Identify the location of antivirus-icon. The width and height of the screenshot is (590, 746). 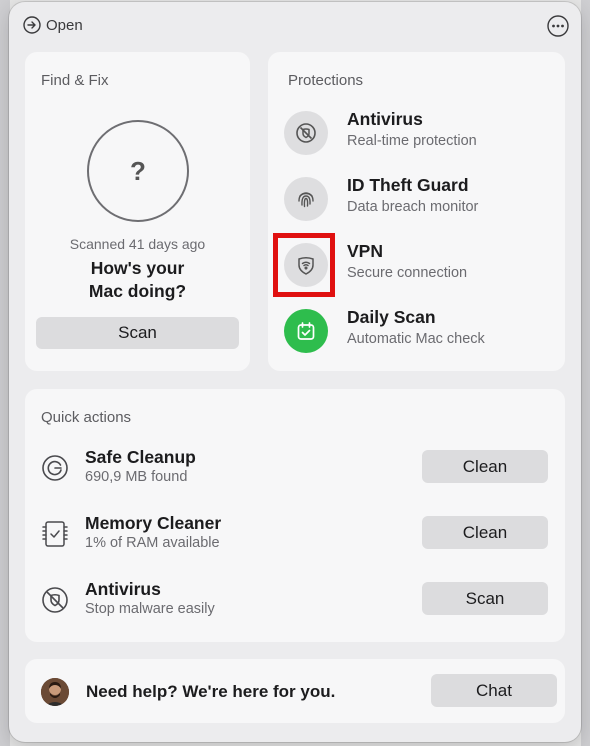
(55, 600).